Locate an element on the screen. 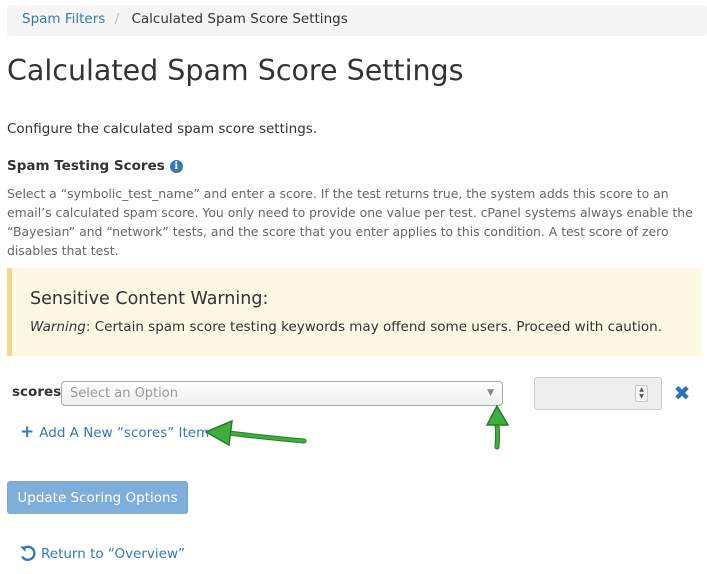 The height and width of the screenshot is (574, 707). select-placeholder: Select an Option is located at coordinates (124, 393).